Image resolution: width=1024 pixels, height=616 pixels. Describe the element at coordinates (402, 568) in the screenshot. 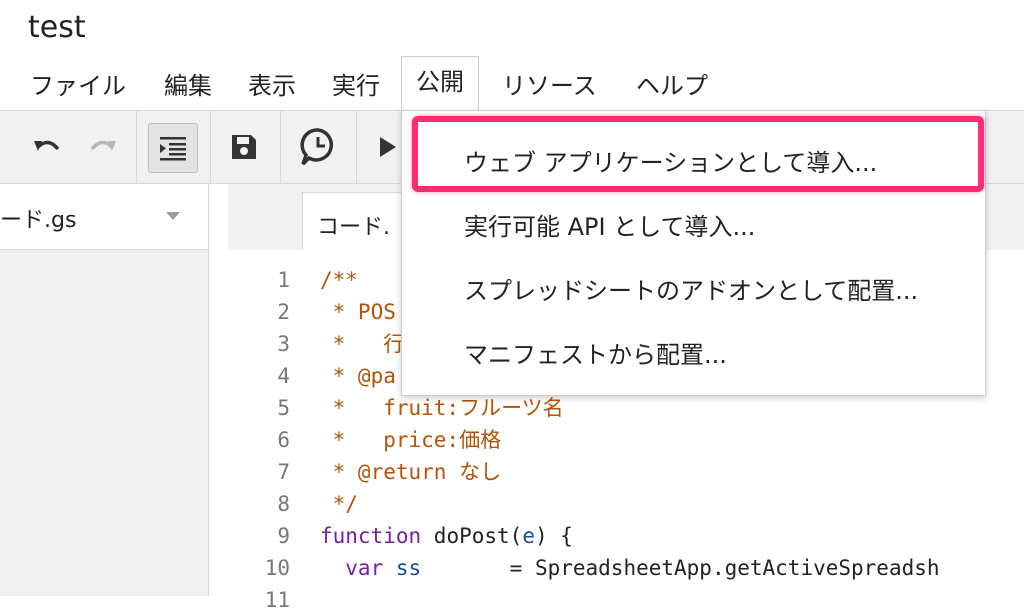

I see `code-variable: ss` at that location.